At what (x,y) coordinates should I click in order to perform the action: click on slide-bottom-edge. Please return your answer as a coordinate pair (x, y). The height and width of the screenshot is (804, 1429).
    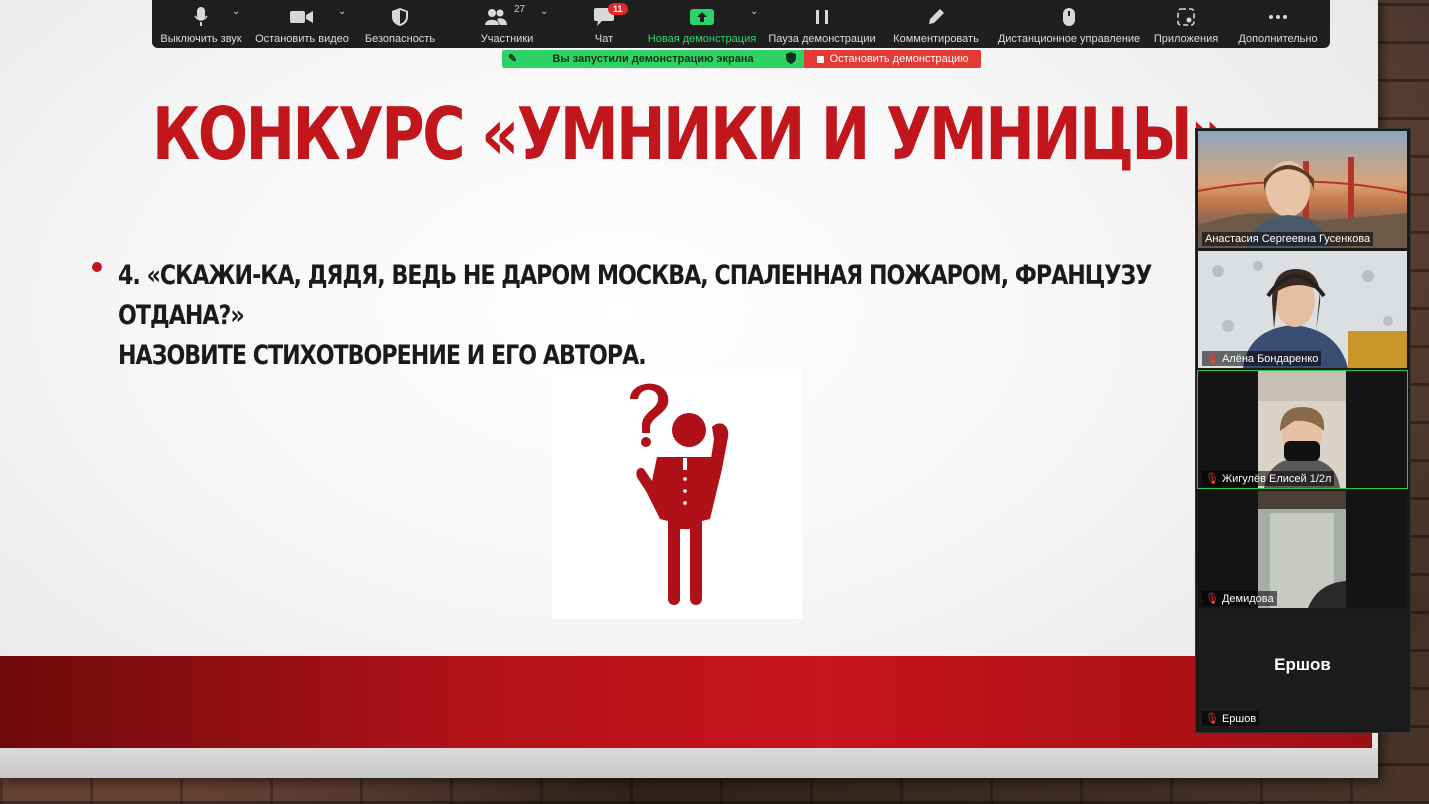
    Looking at the image, I should click on (689, 763).